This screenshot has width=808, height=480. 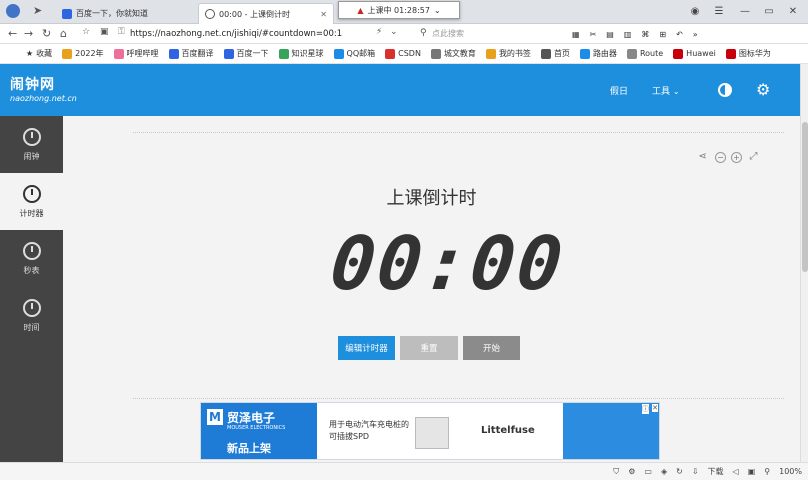 I want to click on bookmark-item: 图标华为, so click(x=748, y=53).